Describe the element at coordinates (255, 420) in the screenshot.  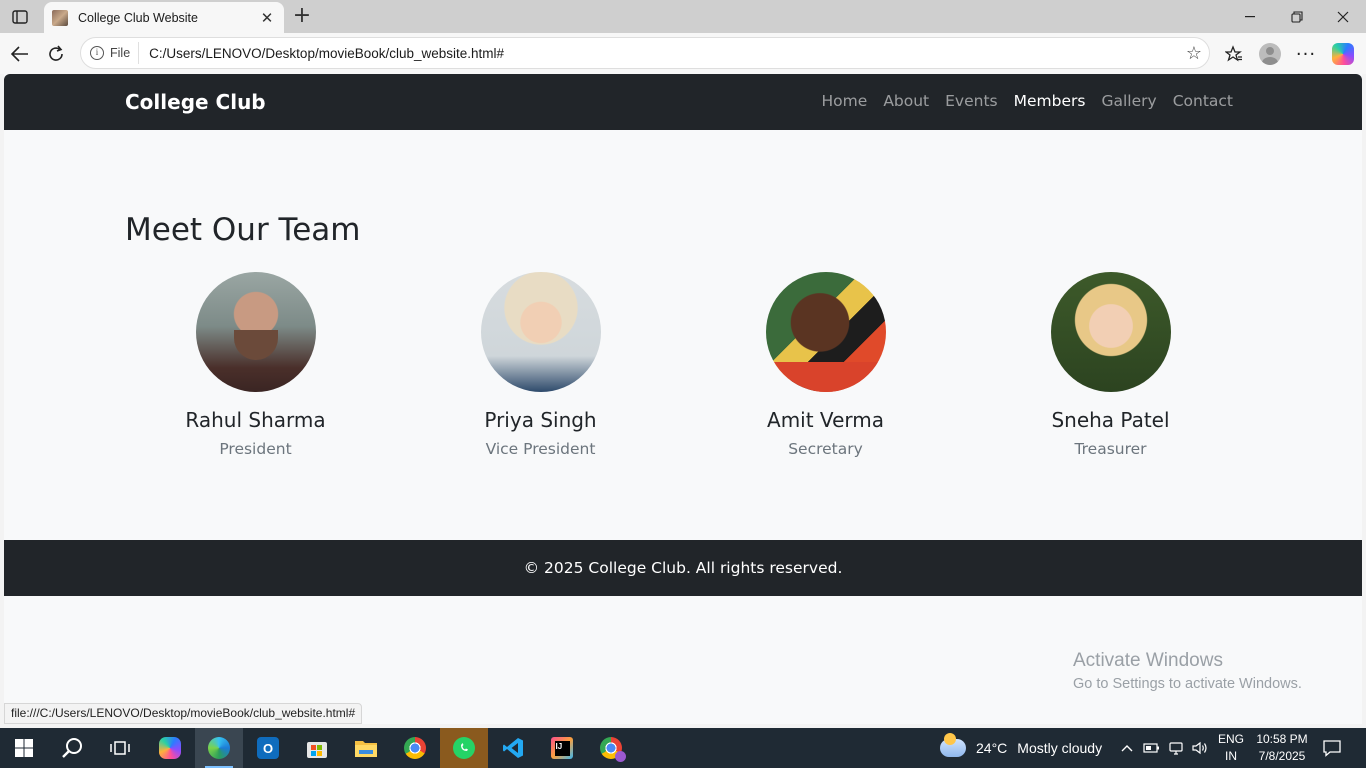
I see `member-name: Rahul Sharma` at that location.